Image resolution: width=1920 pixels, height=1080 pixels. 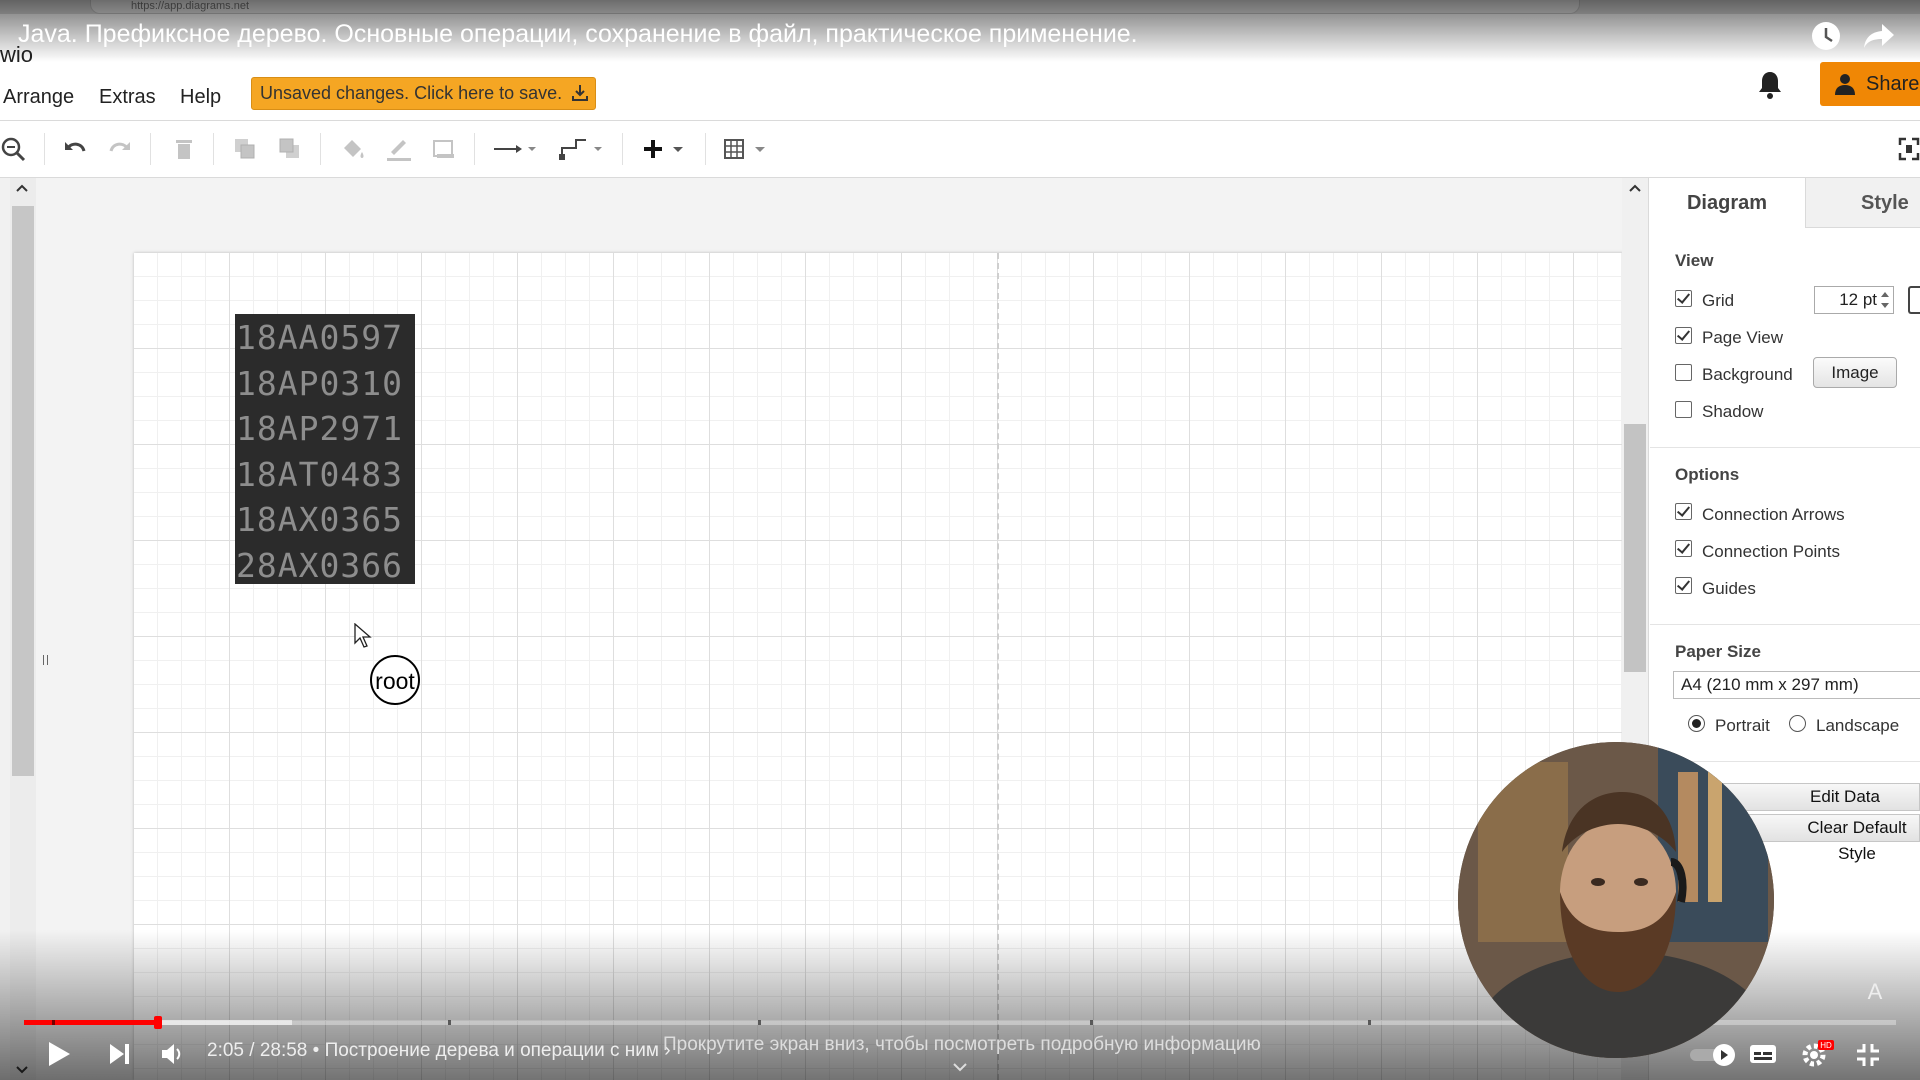 I want to click on to-front-icon, so click(x=245, y=149).